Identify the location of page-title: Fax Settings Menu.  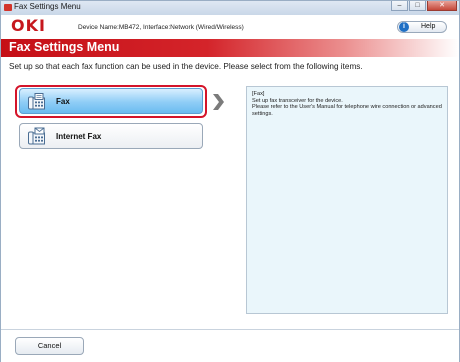
(64, 47).